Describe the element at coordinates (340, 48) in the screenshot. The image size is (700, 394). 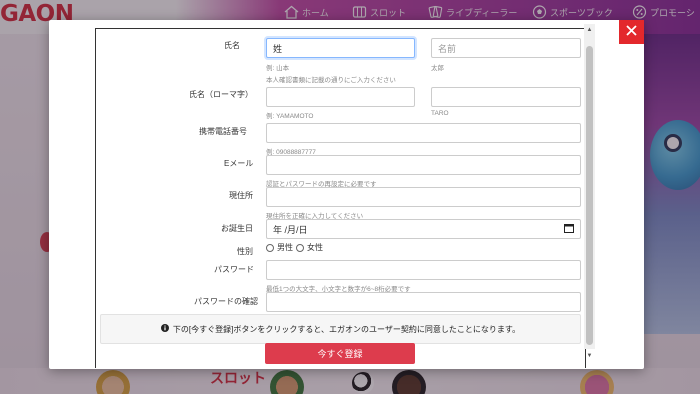
I see `last-name-input: 姓` at that location.